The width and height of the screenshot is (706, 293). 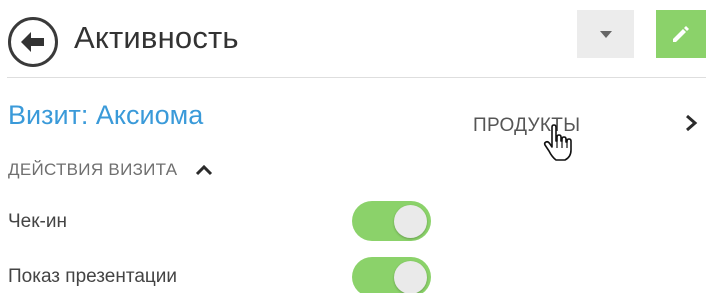 What do you see at coordinates (106, 115) in the screenshot?
I see `record-title: Визит: Аксиома` at bounding box center [106, 115].